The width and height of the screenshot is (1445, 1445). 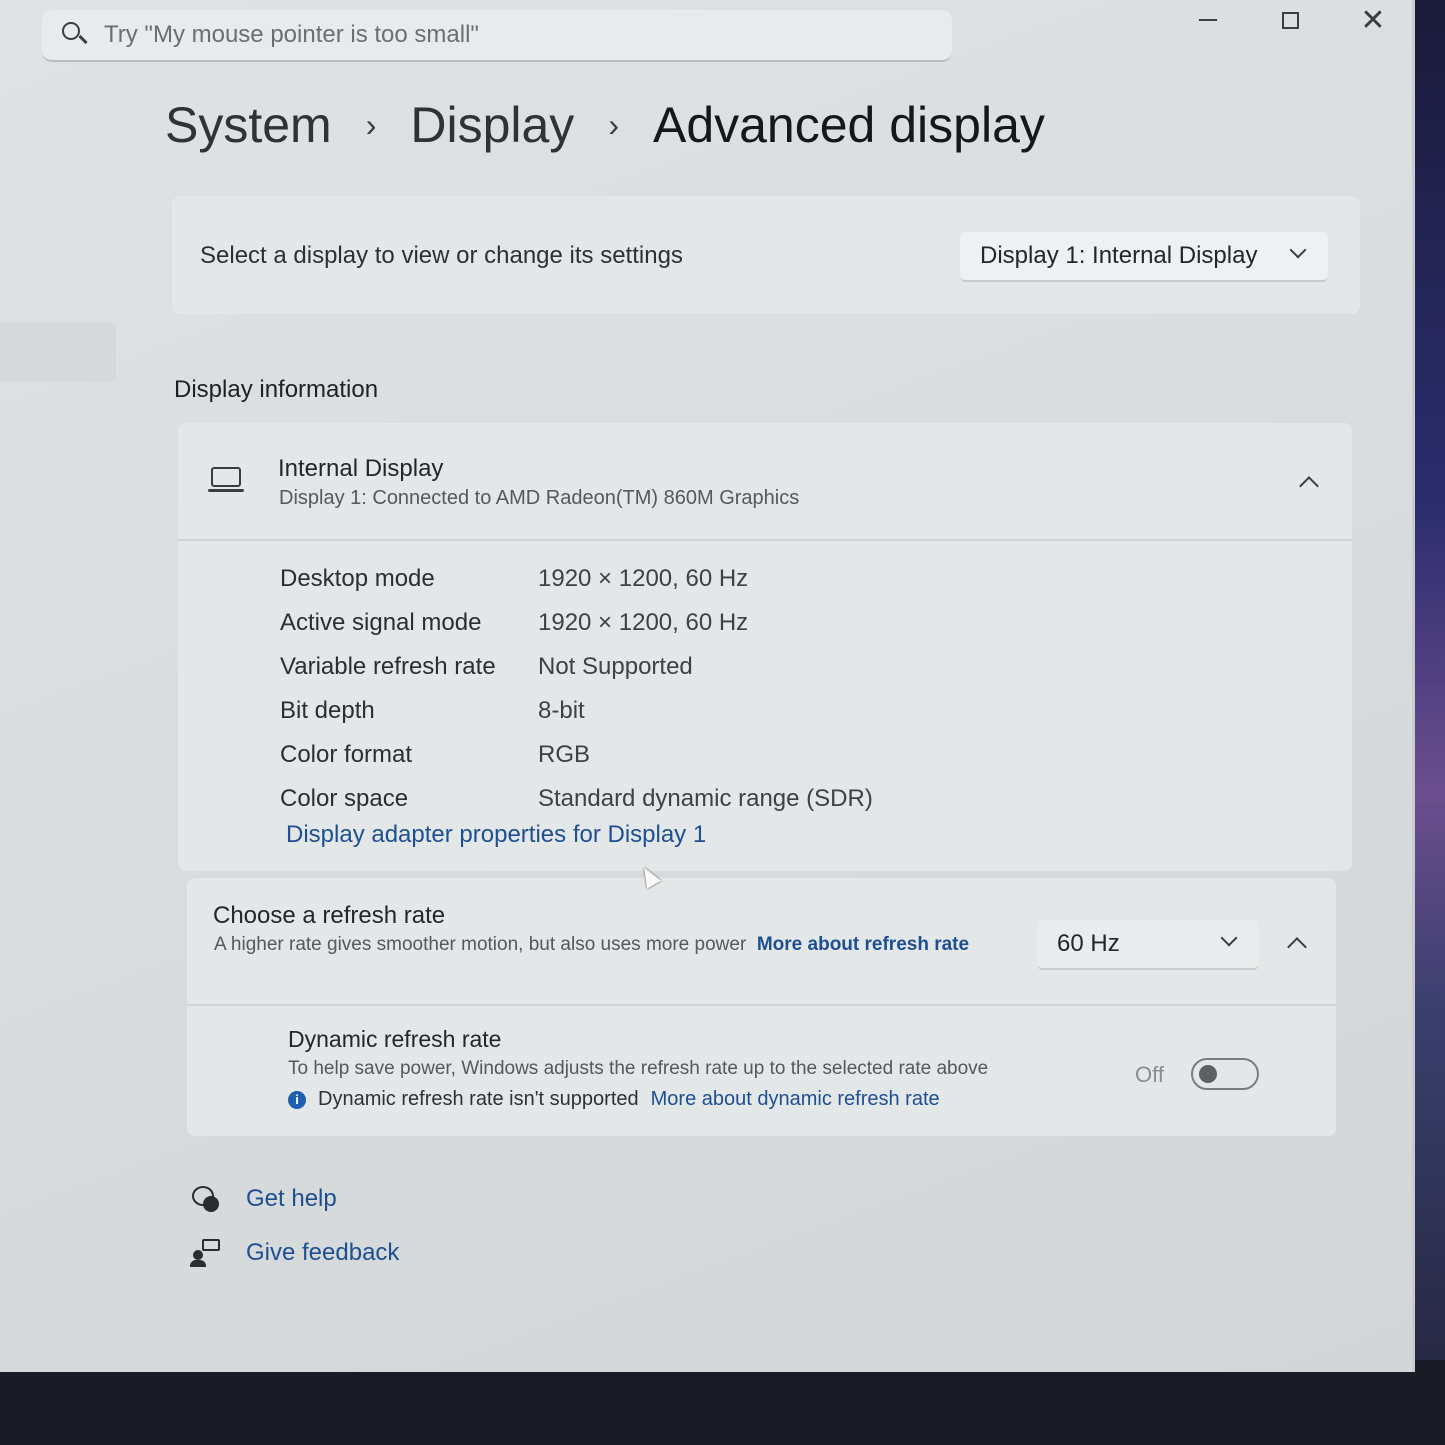 I want to click on info-row: Variable refresh rate Not Supported, so click(x=576, y=667).